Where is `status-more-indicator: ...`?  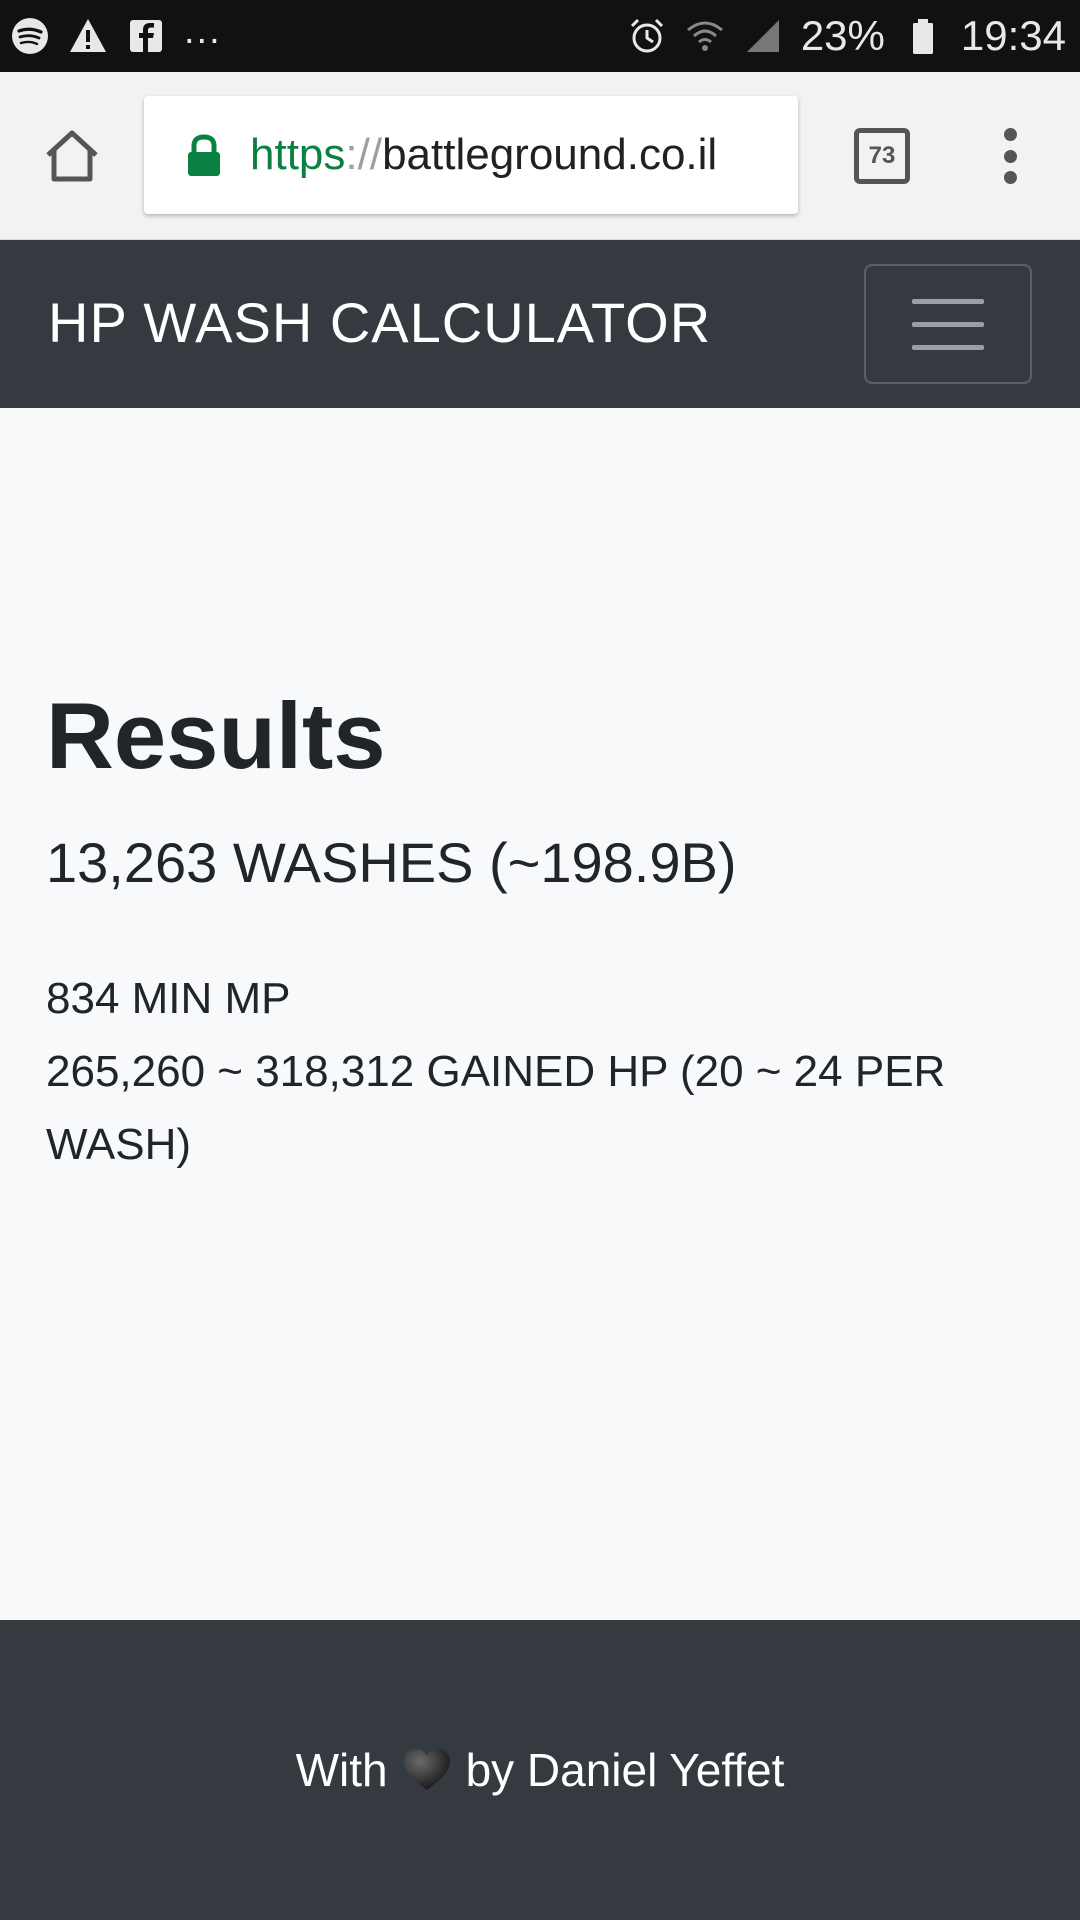 status-more-indicator: ... is located at coordinates (203, 30).